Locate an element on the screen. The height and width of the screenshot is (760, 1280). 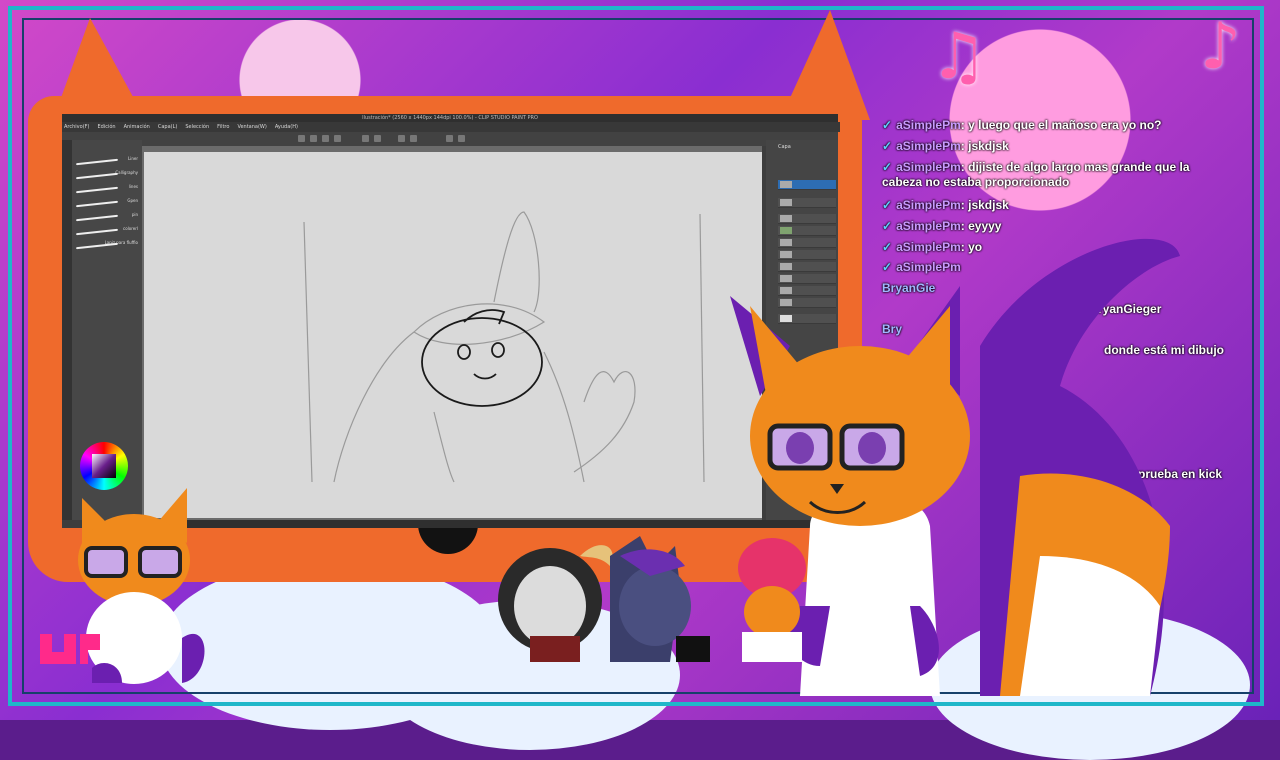
menu-item-ventana: Ventana(W) is located at coordinates (251, 127).